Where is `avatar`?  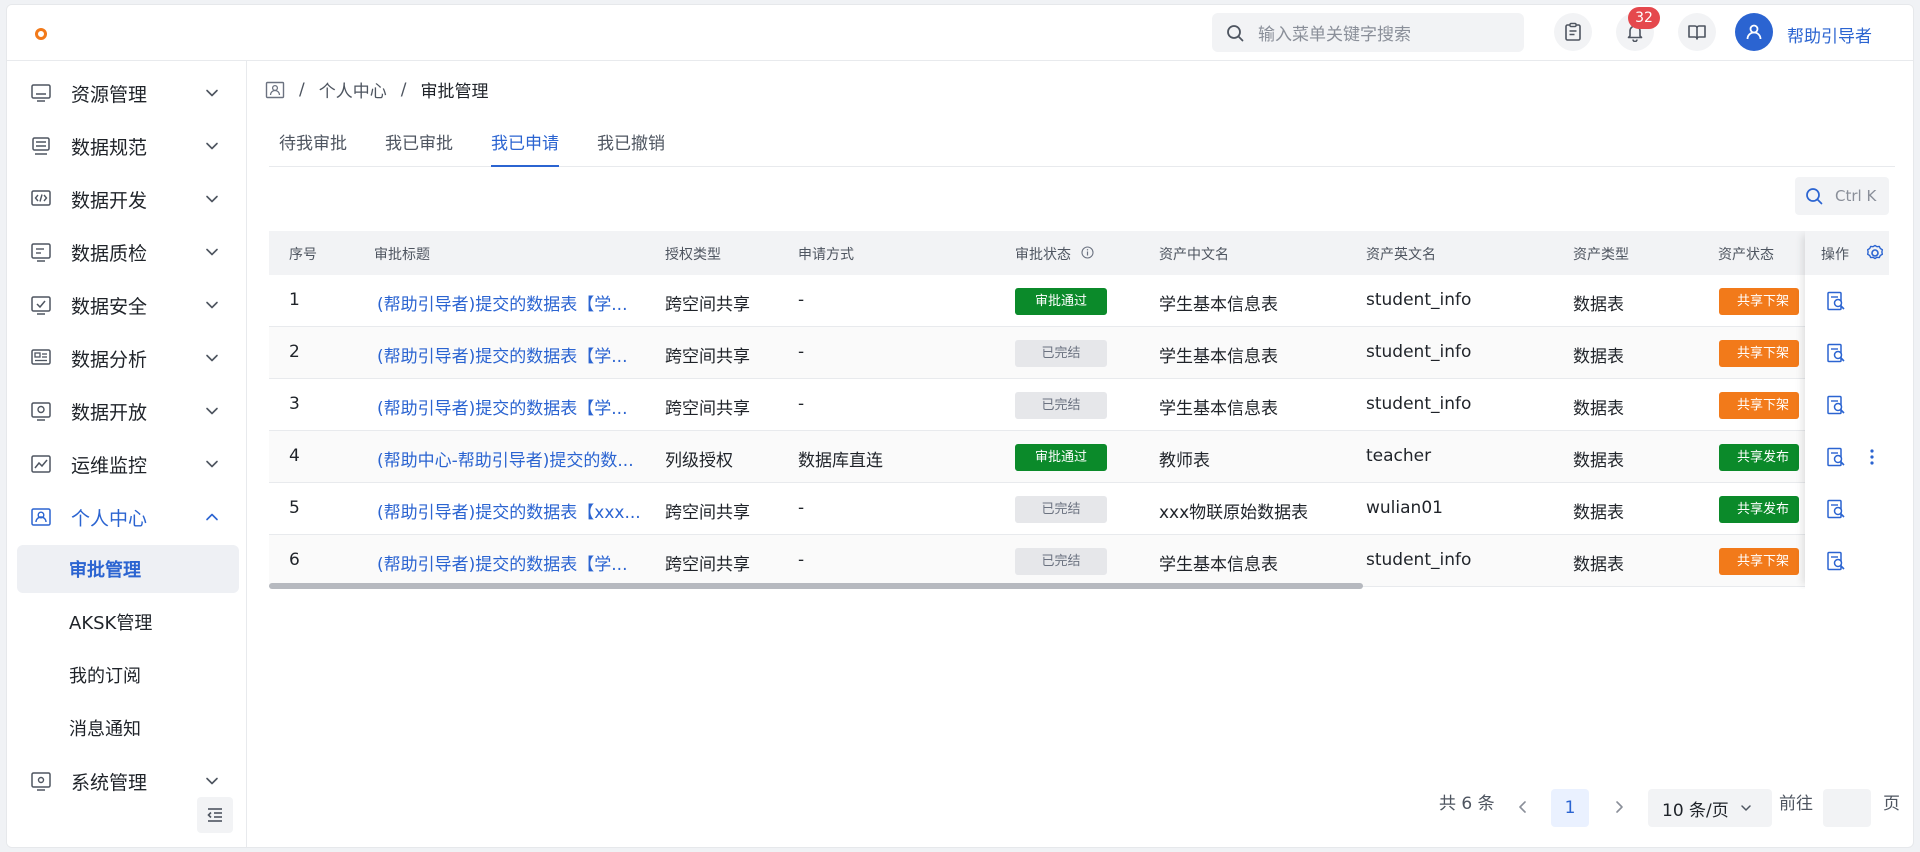
avatar is located at coordinates (1754, 32).